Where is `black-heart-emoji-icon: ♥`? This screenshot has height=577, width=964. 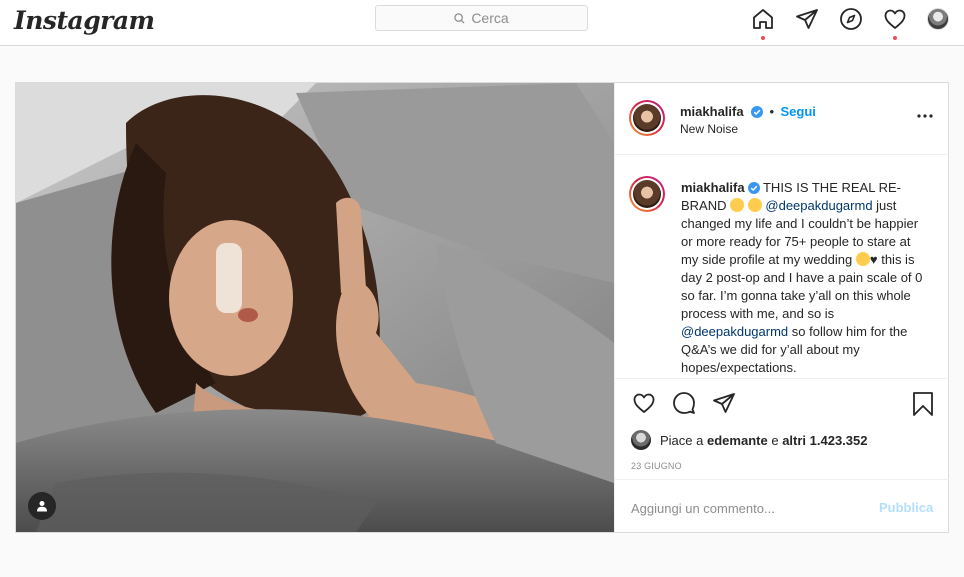
black-heart-emoji-icon: ♥ is located at coordinates (873, 259).